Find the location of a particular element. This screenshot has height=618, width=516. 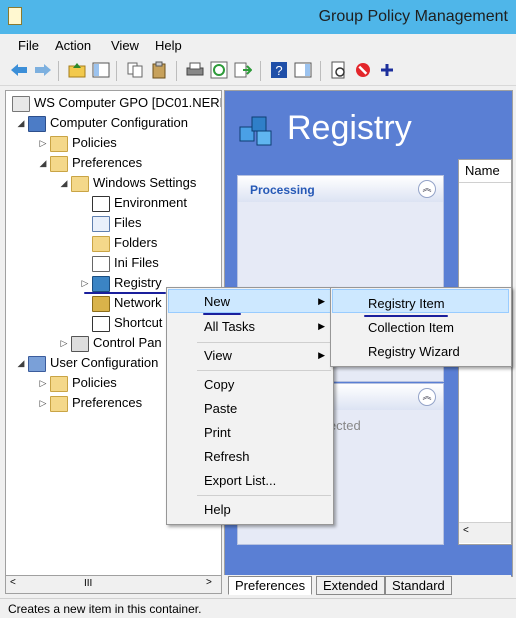

back-arrow-icon is located at coordinates (19, 70).